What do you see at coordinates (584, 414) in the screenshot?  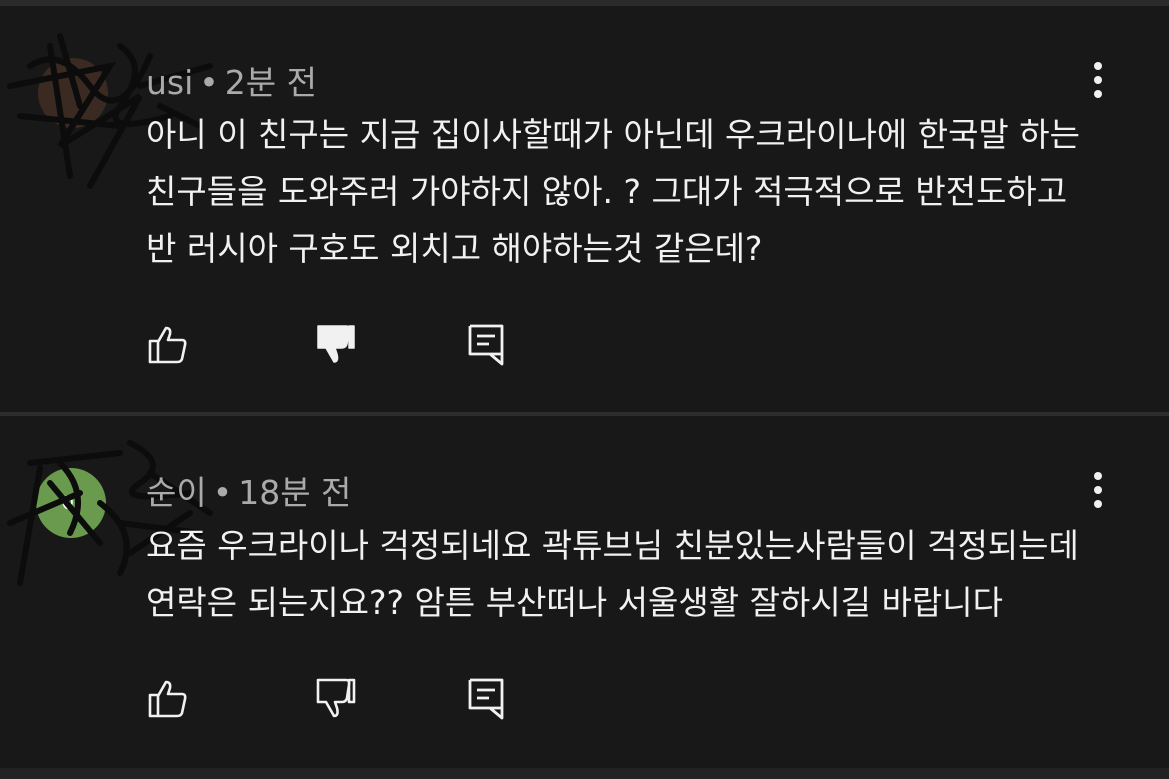 I see `comment-divider` at bounding box center [584, 414].